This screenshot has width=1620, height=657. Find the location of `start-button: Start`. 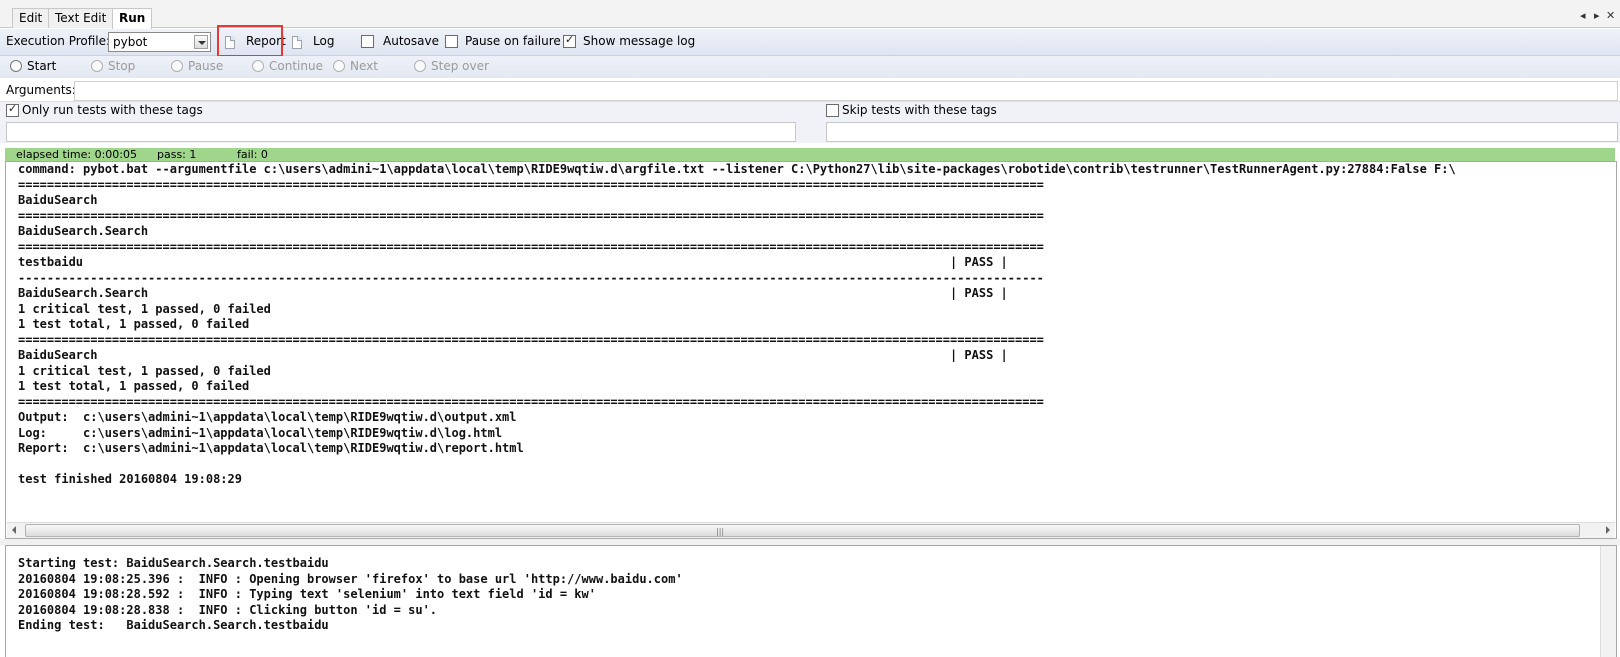

start-button: Start is located at coordinates (33, 67).